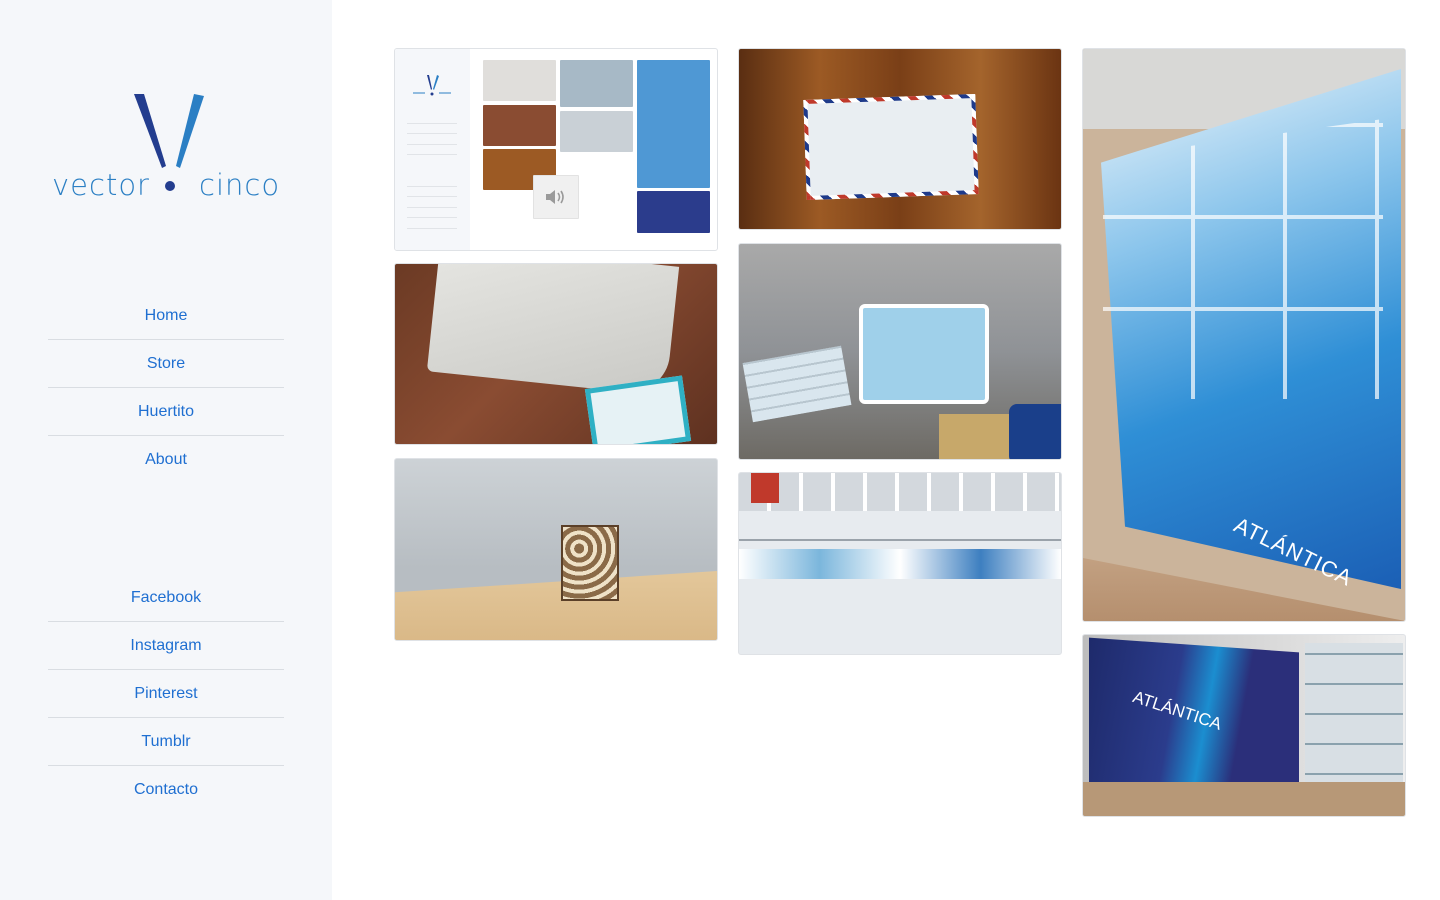  Describe the element at coordinates (556, 149) in the screenshot. I see `gallery-item-site-screenshot` at that location.